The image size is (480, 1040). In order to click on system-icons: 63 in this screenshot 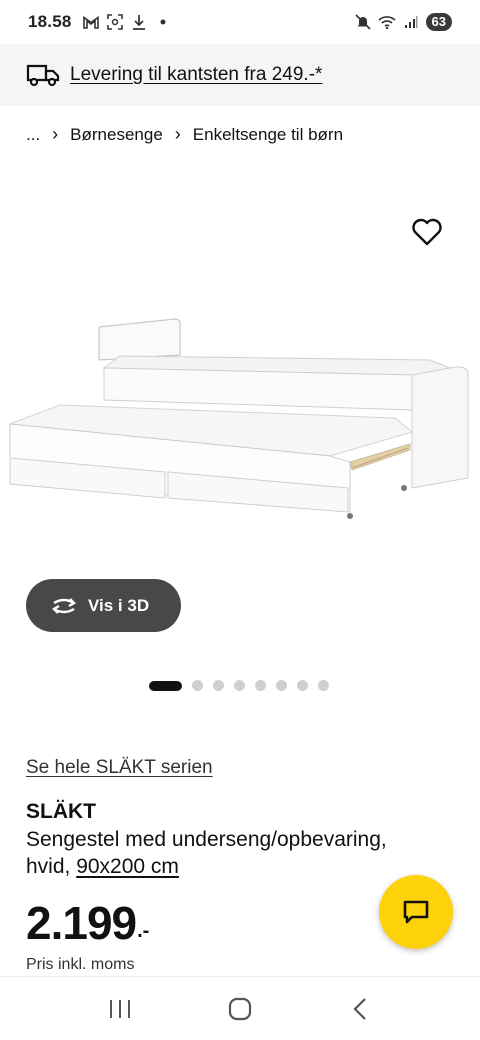, I will do `click(403, 22)`.